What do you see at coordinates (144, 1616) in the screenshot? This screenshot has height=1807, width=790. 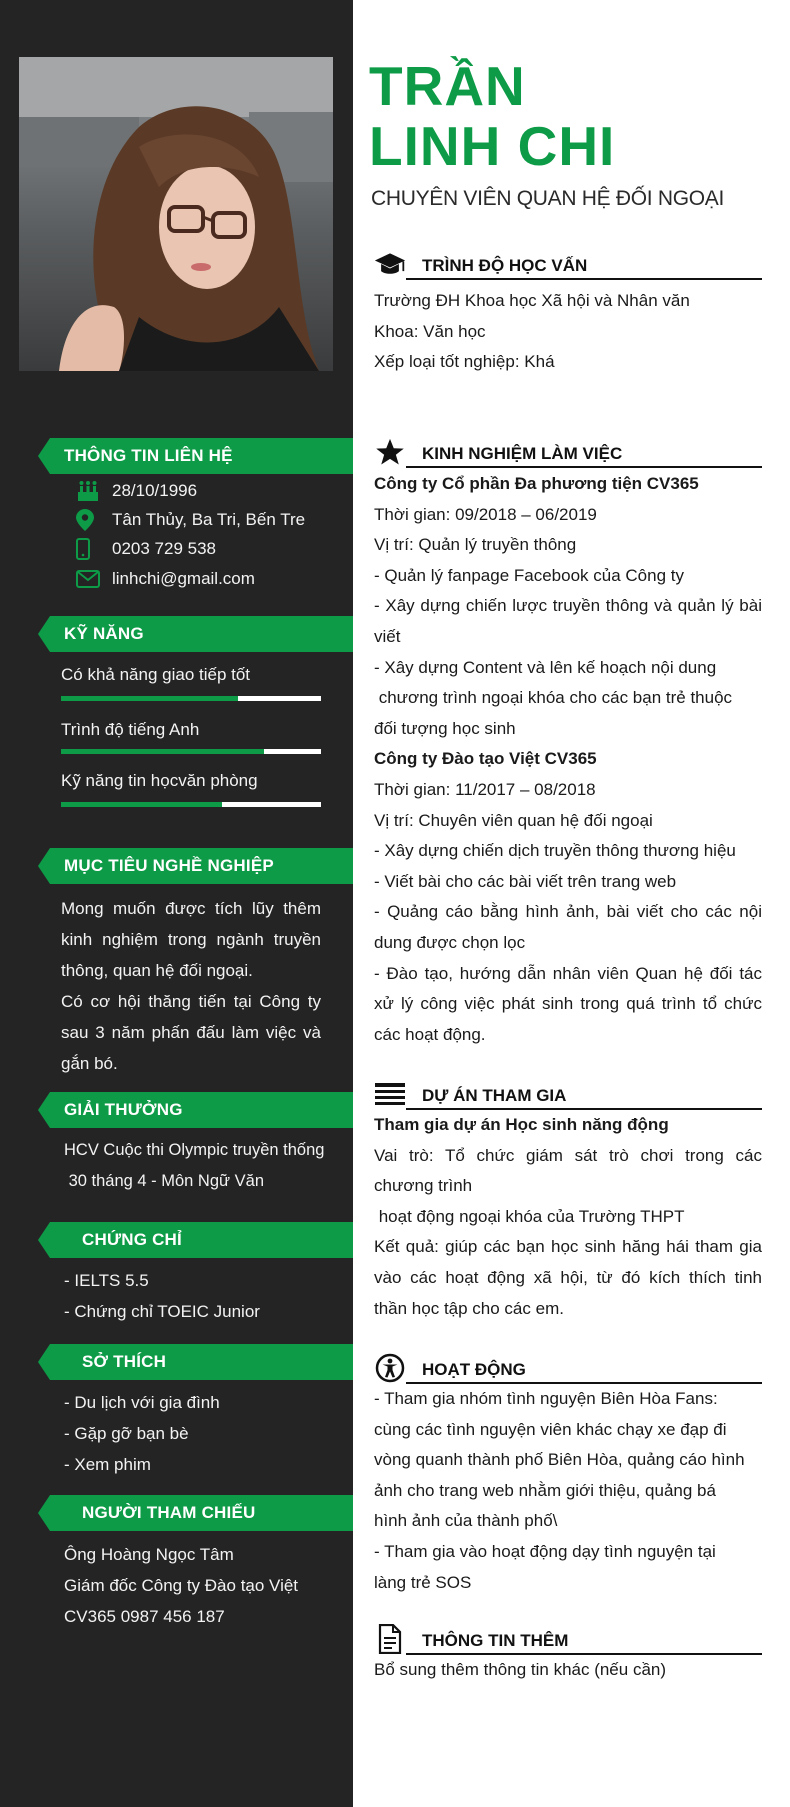 I see `reference-line: CV365 0987 456 187` at bounding box center [144, 1616].